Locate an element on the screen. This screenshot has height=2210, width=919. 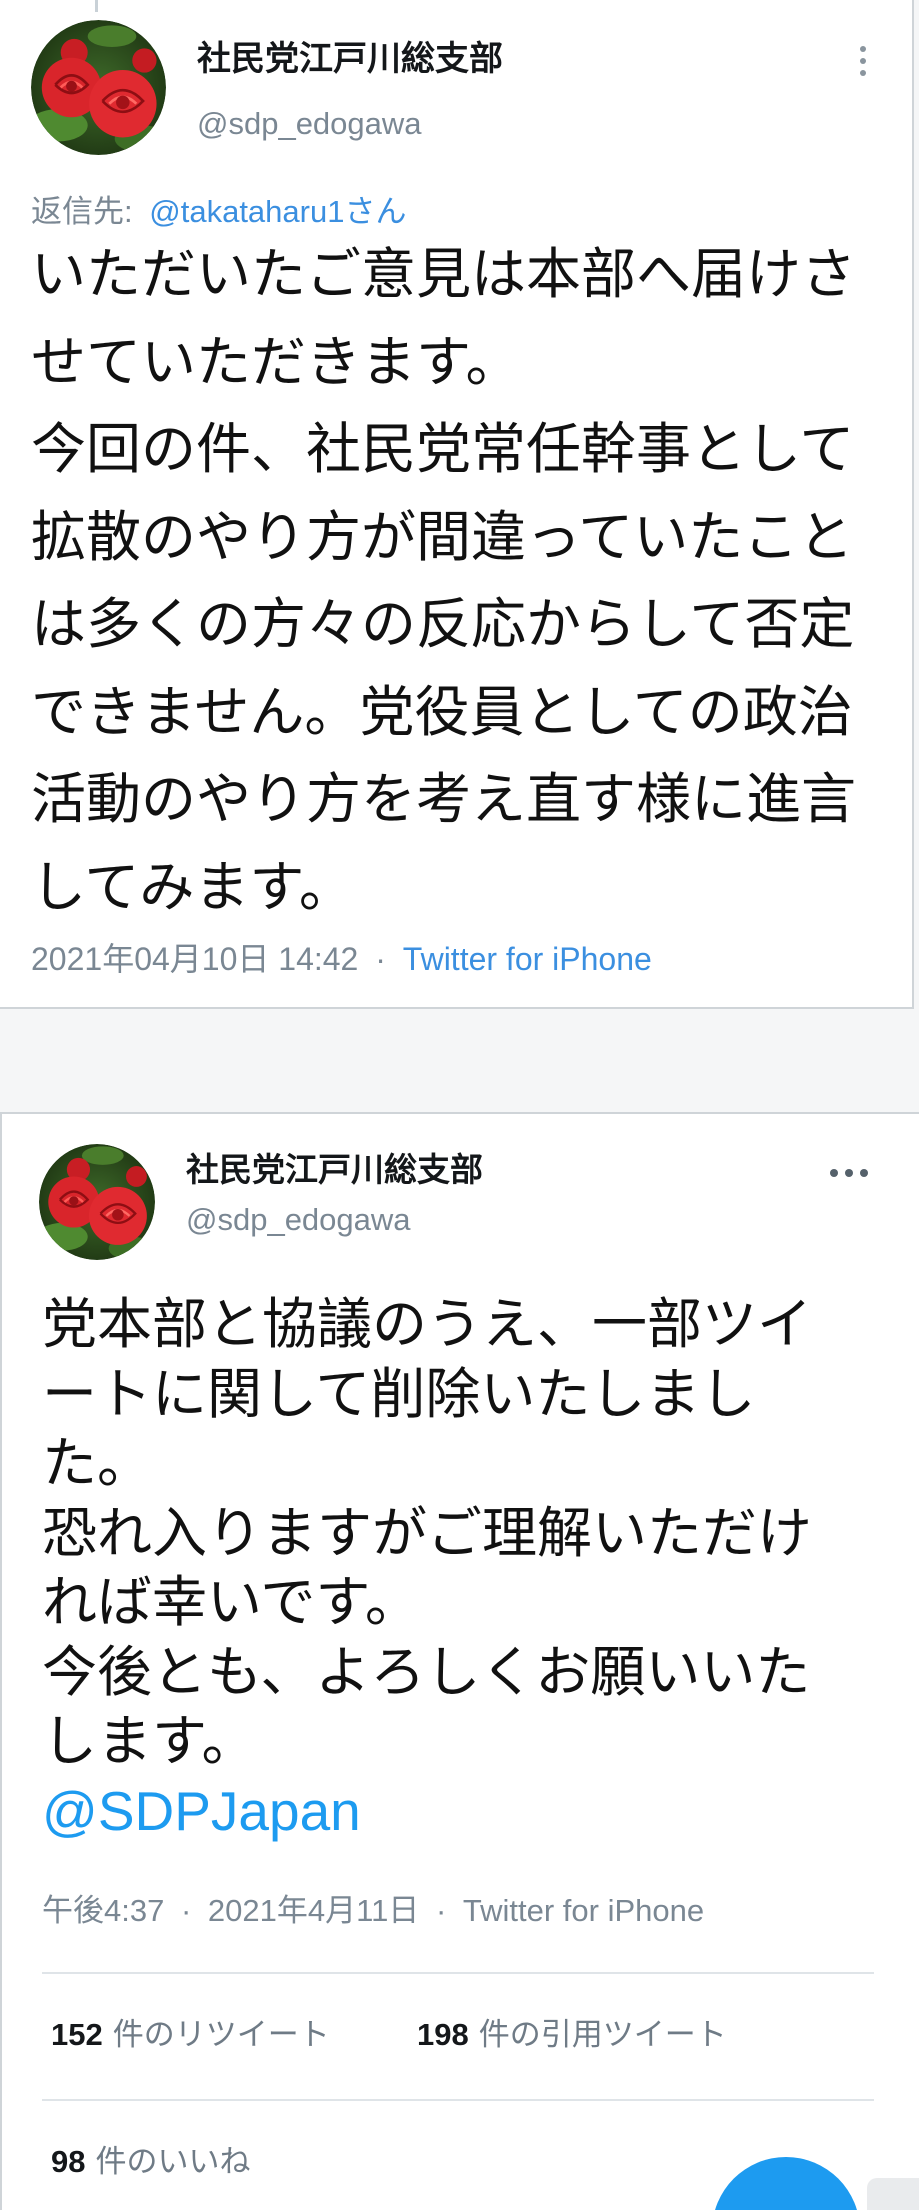
thread-line is located at coordinates (96, 6).